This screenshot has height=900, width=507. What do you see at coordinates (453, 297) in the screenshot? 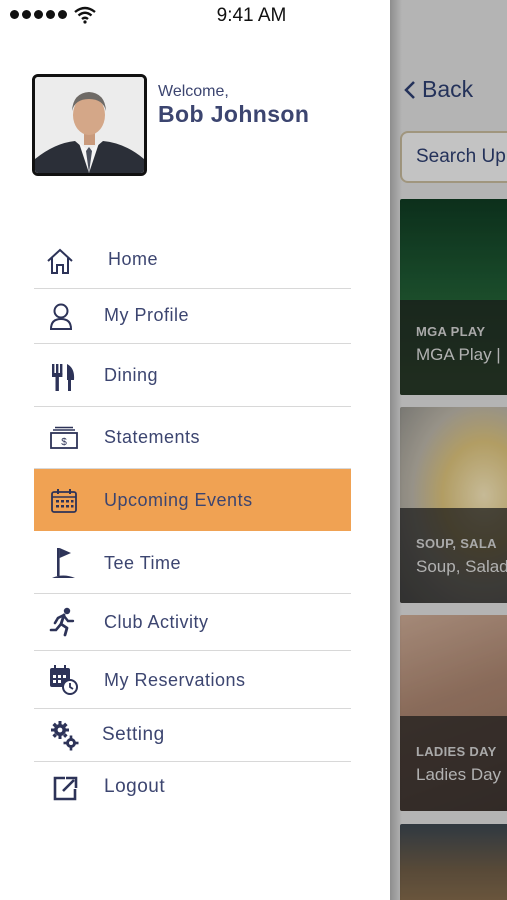
I see `event-card: MGA PLAY MGA Play |` at bounding box center [453, 297].